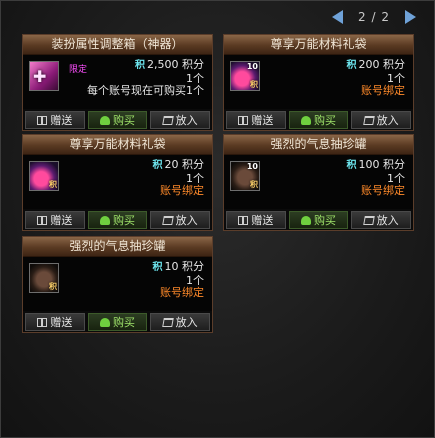 The width and height of the screenshot is (435, 438). Describe the element at coordinates (40, 76) in the screenshot. I see `item-glyph: ✚` at that location.